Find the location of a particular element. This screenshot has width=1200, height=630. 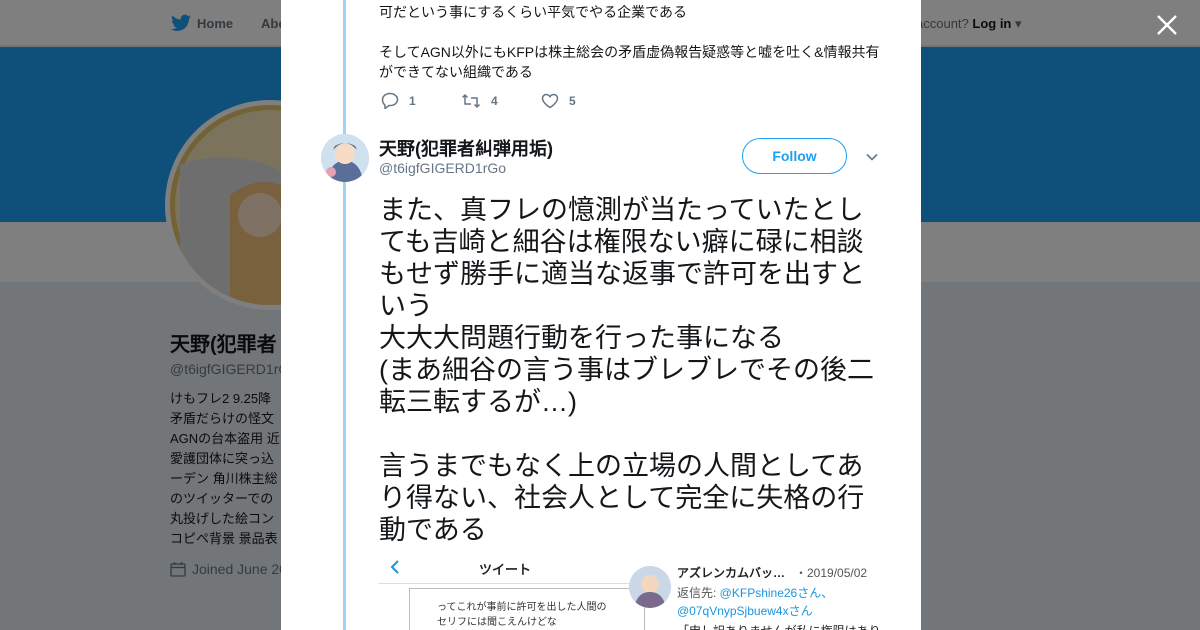

reply-handle-1: @KFPshine26さん、 is located at coordinates (776, 593).